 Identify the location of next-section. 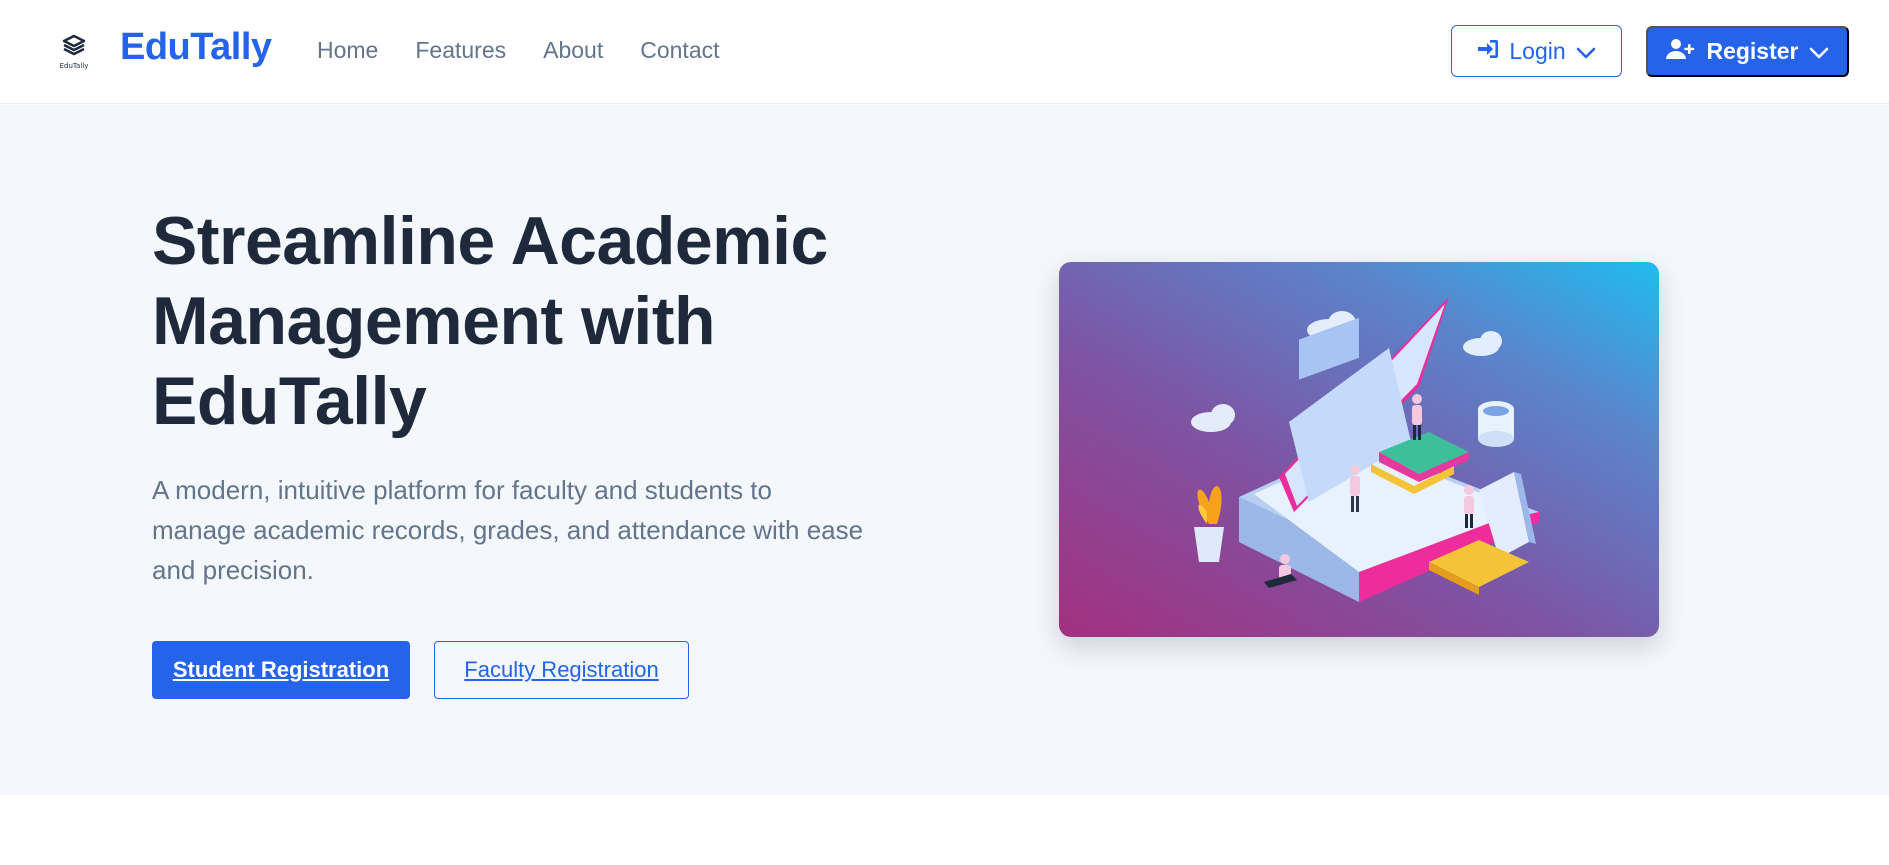
(944, 830).